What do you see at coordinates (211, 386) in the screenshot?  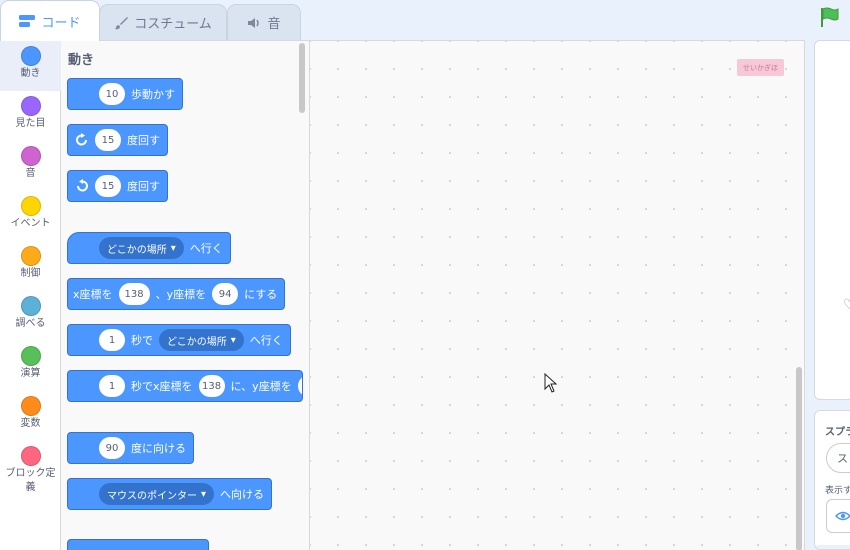 I see `glide-x-input: 138` at bounding box center [211, 386].